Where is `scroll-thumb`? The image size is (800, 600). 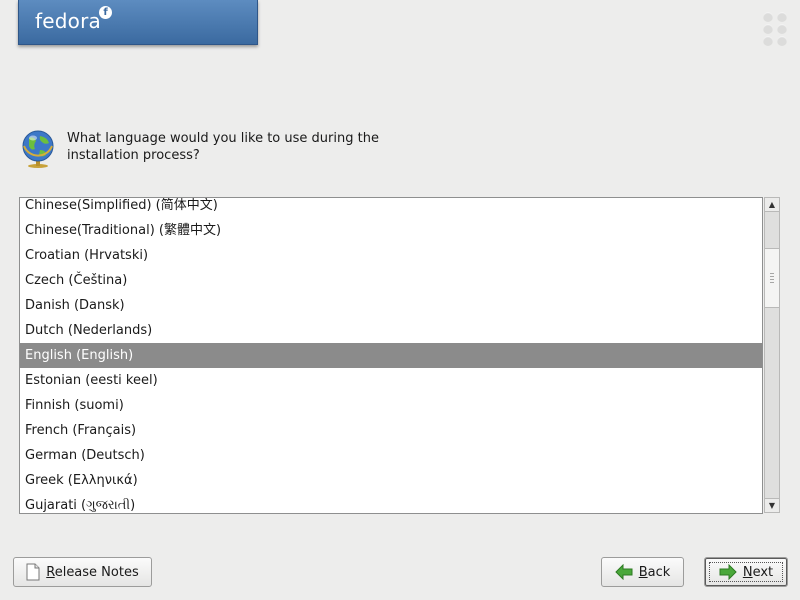
scroll-thumb is located at coordinates (772, 278).